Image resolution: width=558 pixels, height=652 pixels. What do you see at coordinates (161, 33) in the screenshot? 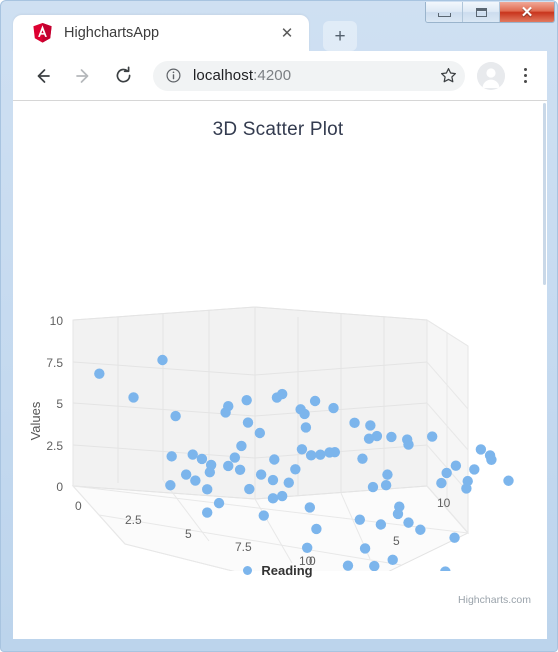
I see `tab-highchartsapp: HighchartsApp ✕` at bounding box center [161, 33].